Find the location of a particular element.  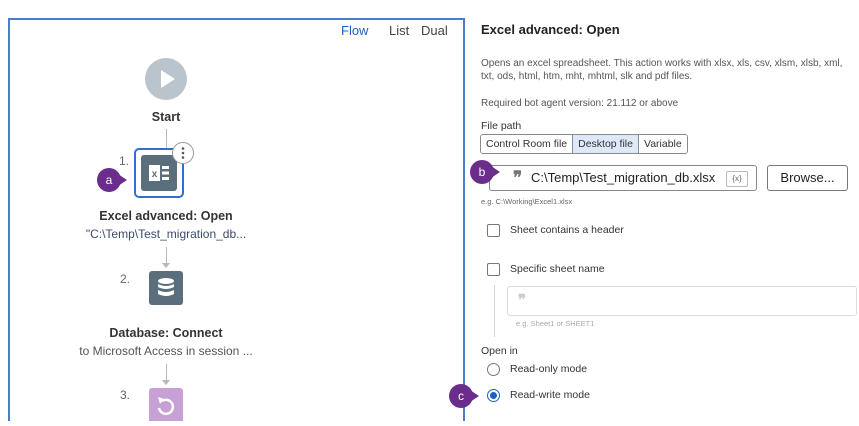

play-icon is located at coordinates (168, 79).